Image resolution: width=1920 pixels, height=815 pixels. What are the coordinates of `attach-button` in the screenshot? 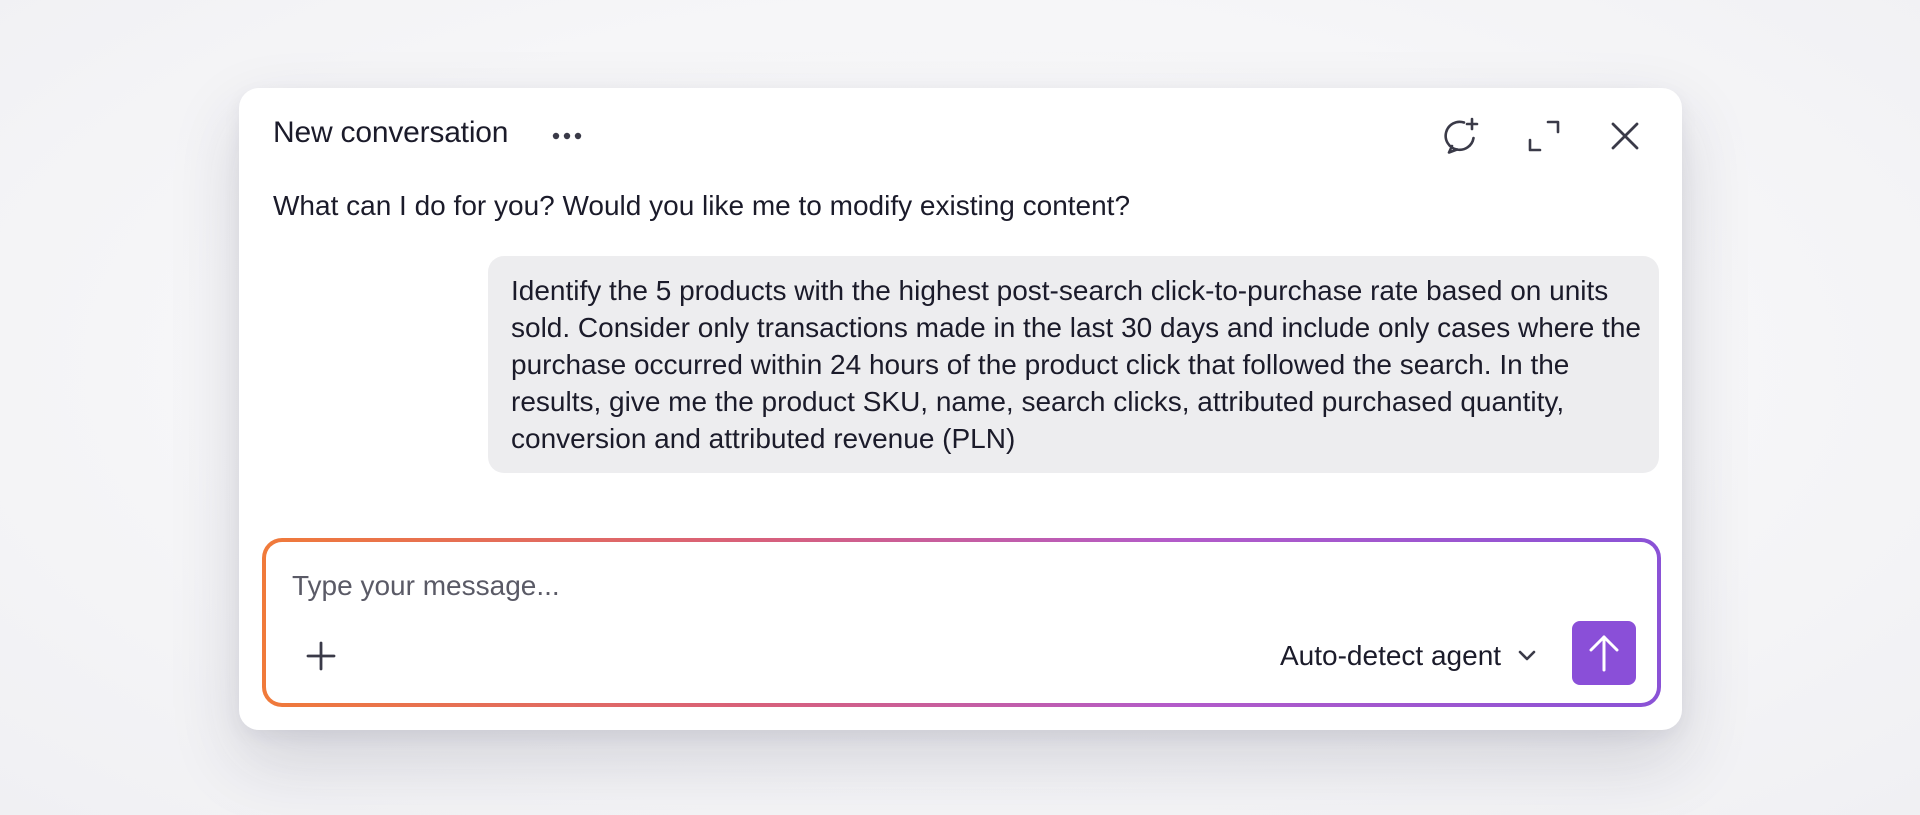 It's located at (321, 656).